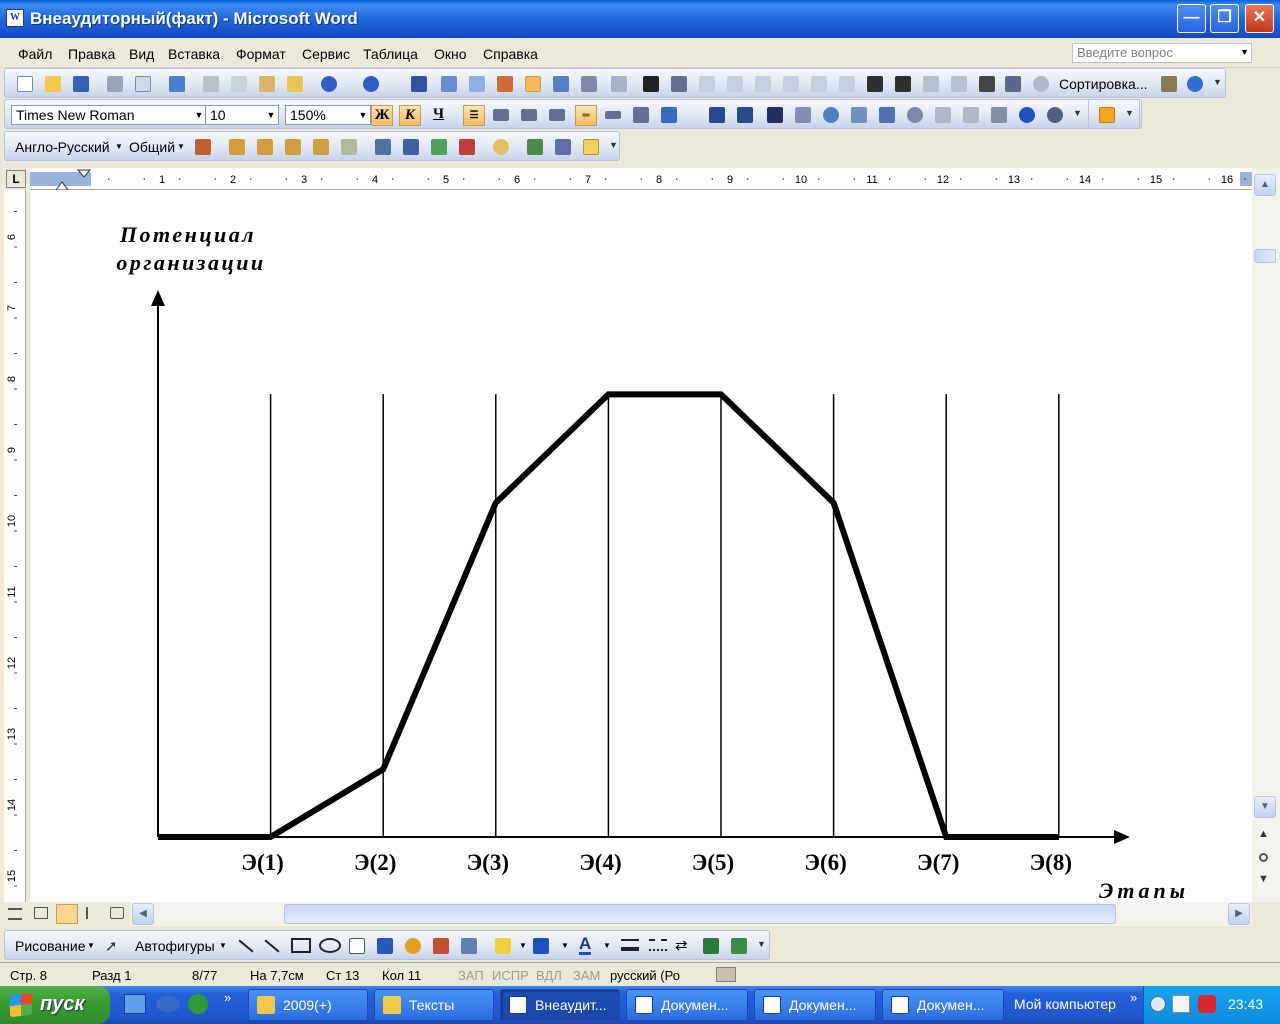 The width and height of the screenshot is (1280, 1024). I want to click on line-color-dropdown-icon: ▼, so click(565, 945).